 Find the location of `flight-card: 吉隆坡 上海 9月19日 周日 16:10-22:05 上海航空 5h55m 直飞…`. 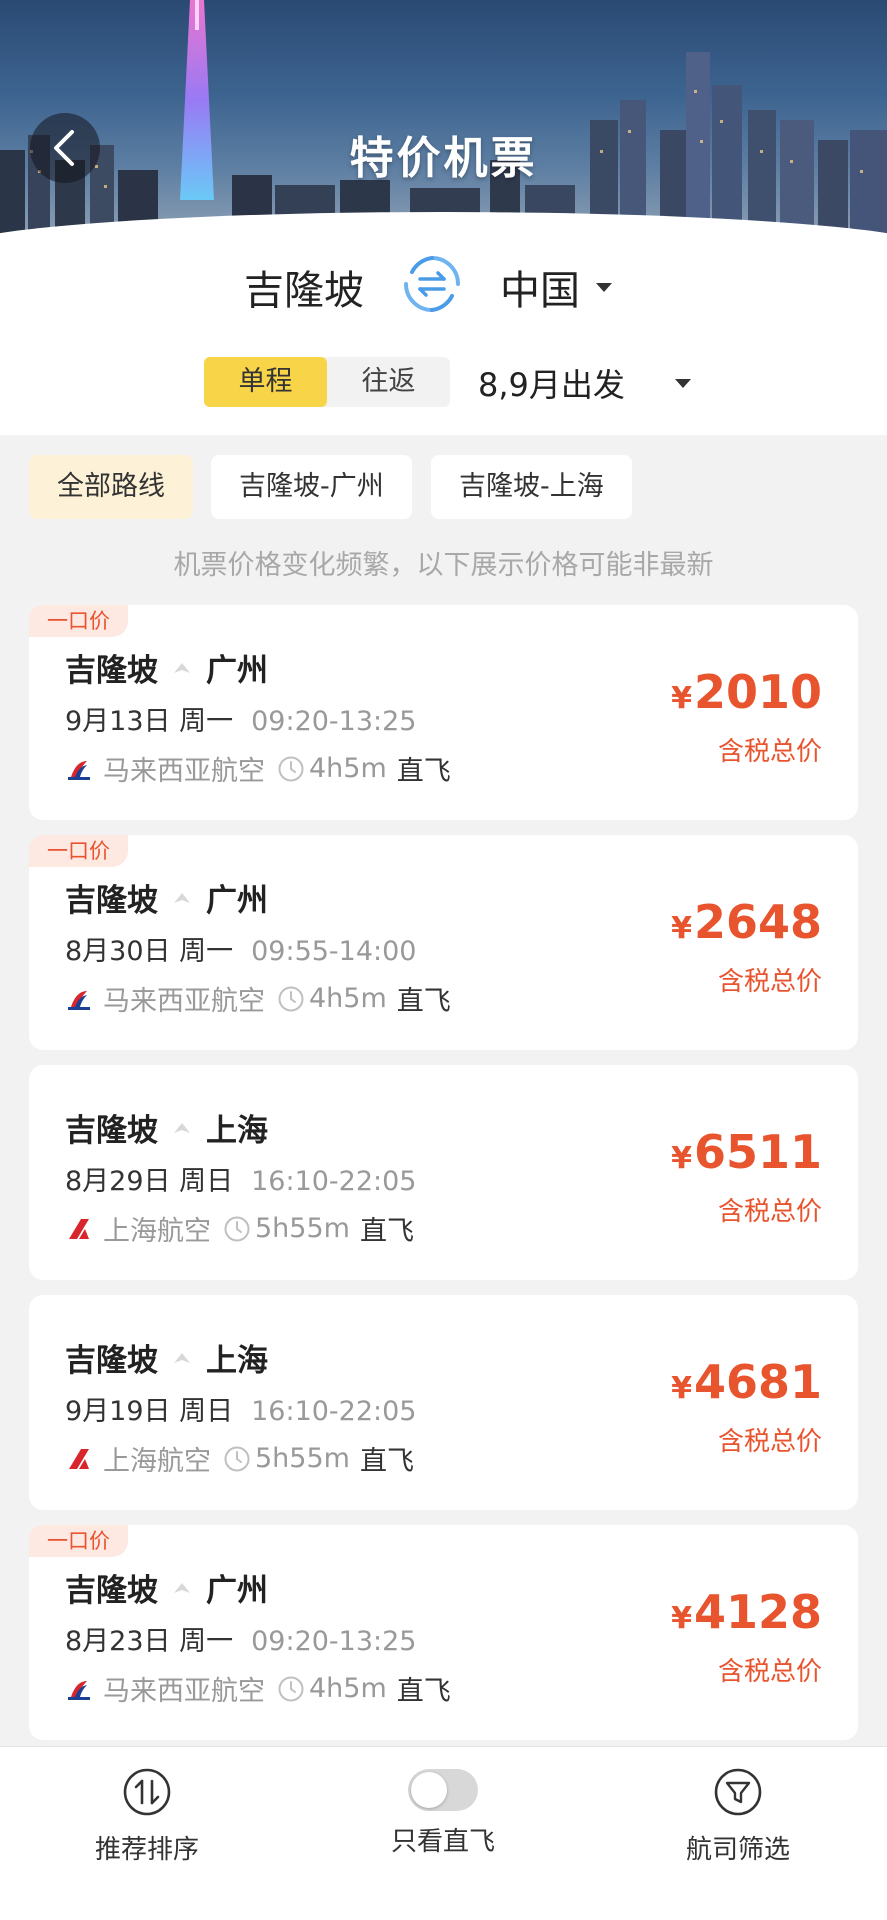

flight-card: 吉隆坡 上海 9月19日 周日 16:10-22:05 上海航空 5h55m 直飞… is located at coordinates (443, 1402).